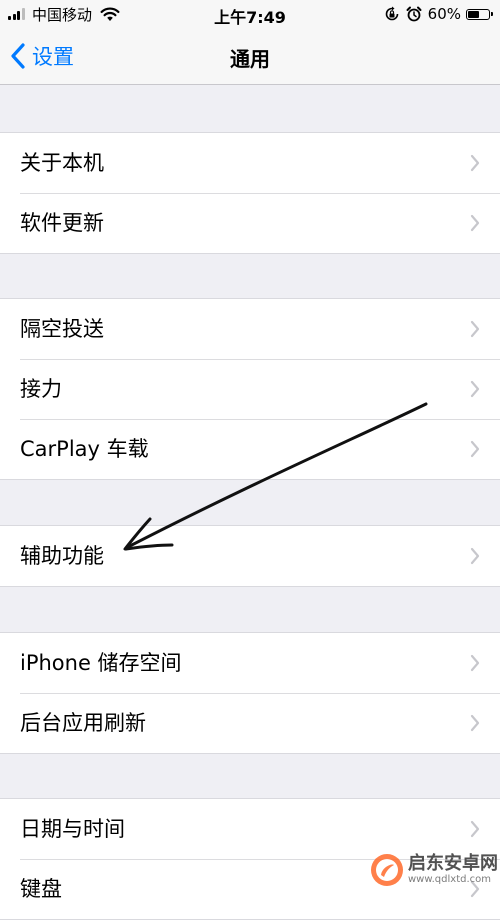 Image resolution: width=500 pixels, height=920 pixels. I want to click on watermark: 启东安卓网 www.qdlxtd.com, so click(434, 870).